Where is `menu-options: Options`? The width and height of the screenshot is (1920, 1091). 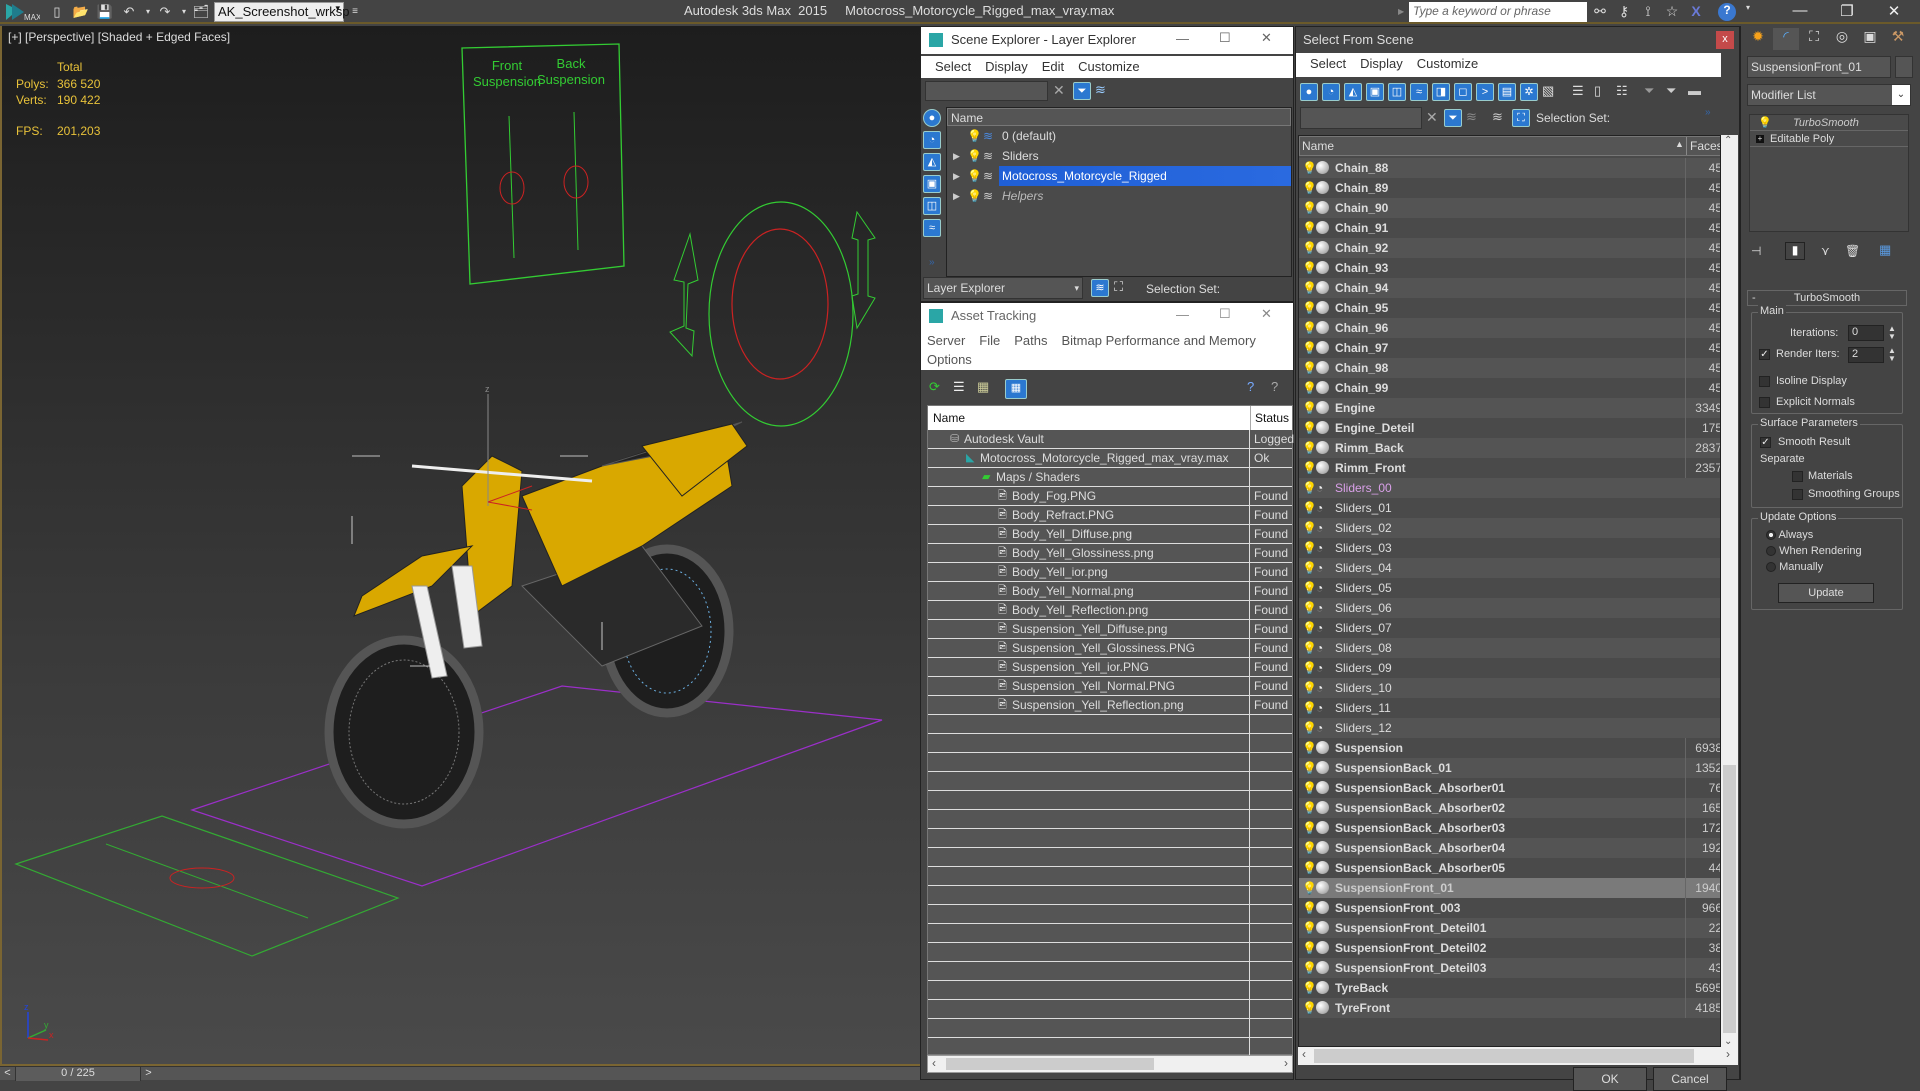
menu-options: Options is located at coordinates (949, 360).